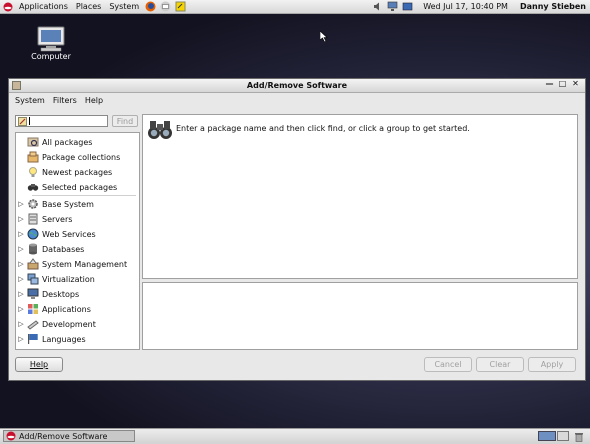 Image resolution: width=590 pixels, height=444 pixels. What do you see at coordinates (80, 187) in the screenshot?
I see `nav-item-label: Selected packages` at bounding box center [80, 187].